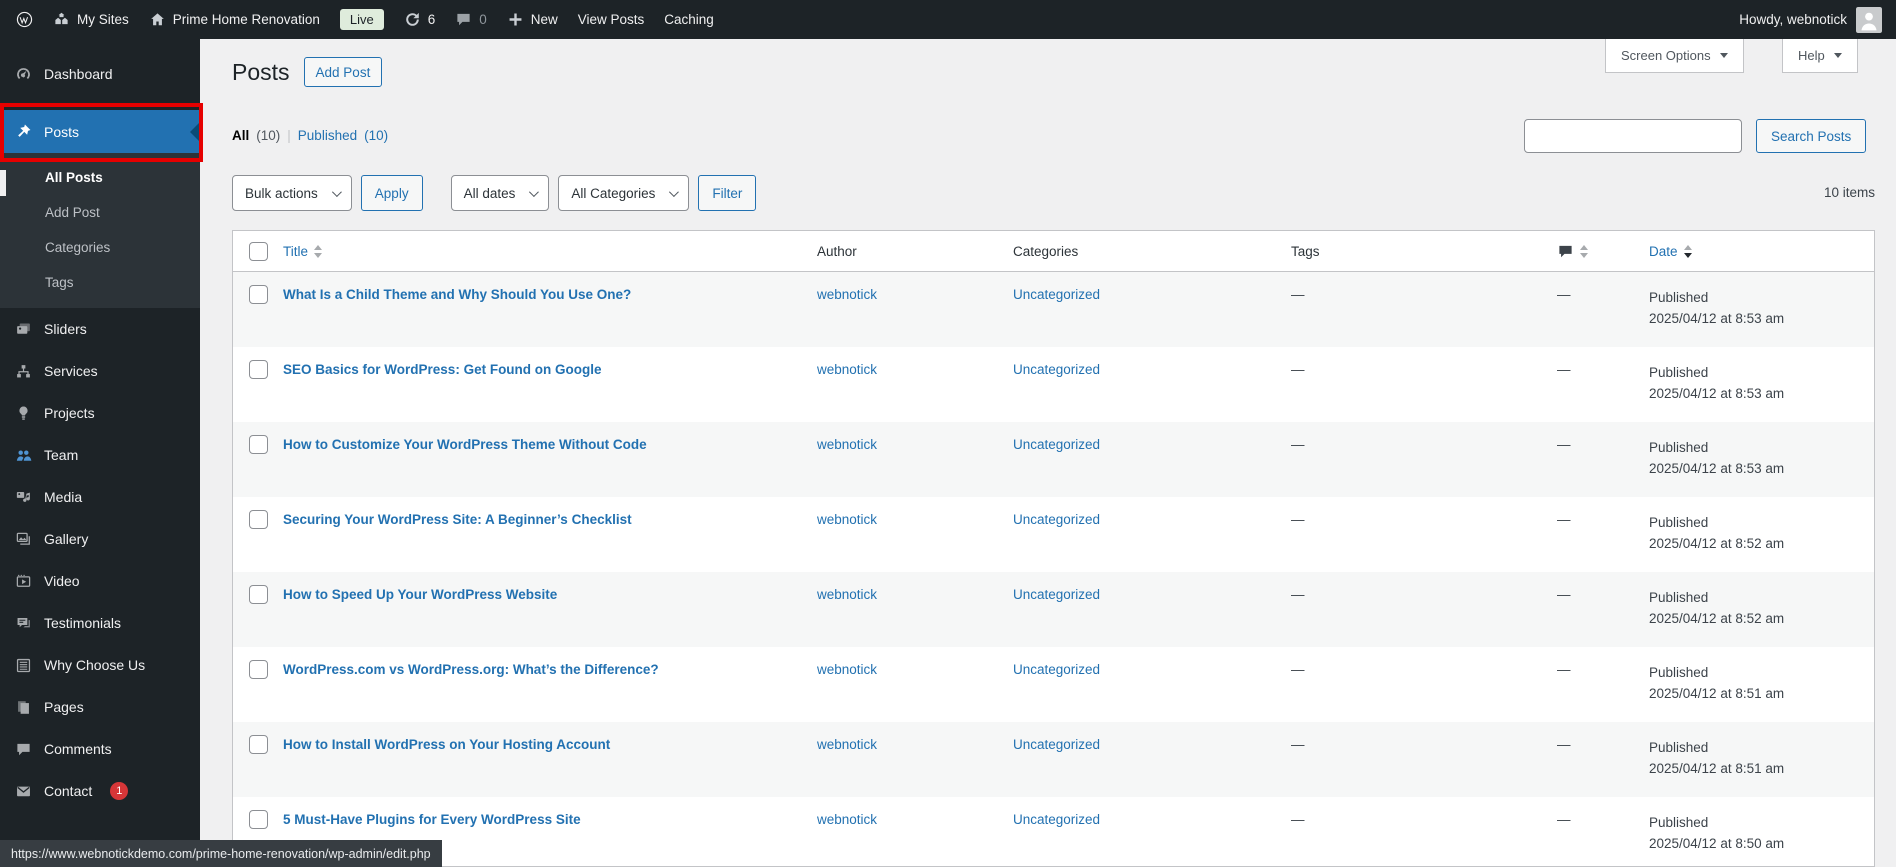 The height and width of the screenshot is (867, 1896). Describe the element at coordinates (1820, 56) in the screenshot. I see `help-tab: Help` at that location.